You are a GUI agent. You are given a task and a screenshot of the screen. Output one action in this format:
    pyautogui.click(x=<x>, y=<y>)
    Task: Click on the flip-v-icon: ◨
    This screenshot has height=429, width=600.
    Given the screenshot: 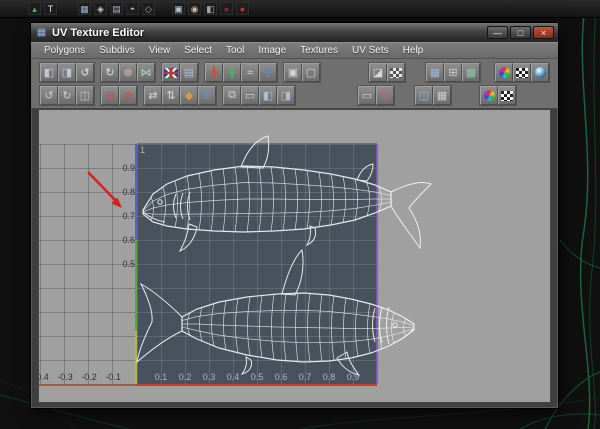 What is the action you would take?
    pyautogui.click(x=67, y=72)
    